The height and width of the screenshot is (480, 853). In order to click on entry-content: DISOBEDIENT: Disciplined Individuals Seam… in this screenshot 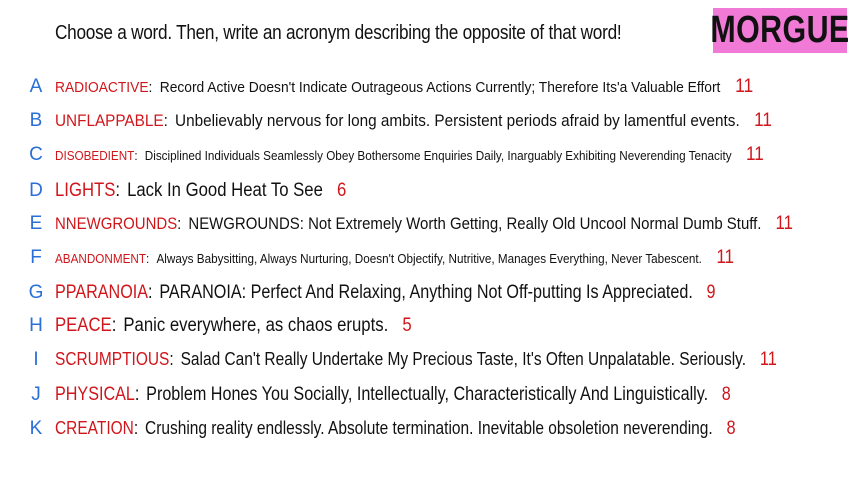, I will do `click(409, 155)`.